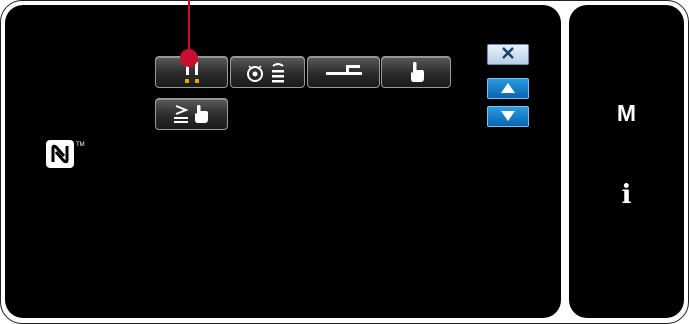 The height and width of the screenshot is (324, 689). Describe the element at coordinates (189, 58) in the screenshot. I see `callout-marker` at that location.